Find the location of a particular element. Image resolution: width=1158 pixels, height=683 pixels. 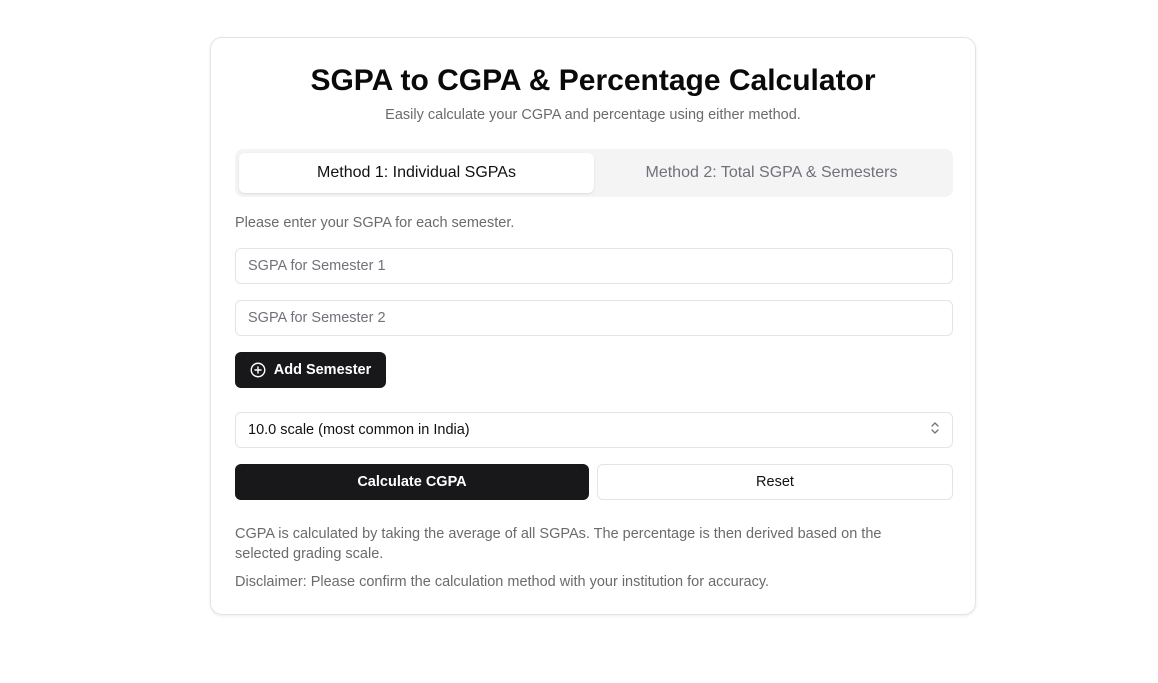

grading-scale-select: 10.0 scale (most common in India) is located at coordinates (594, 430).